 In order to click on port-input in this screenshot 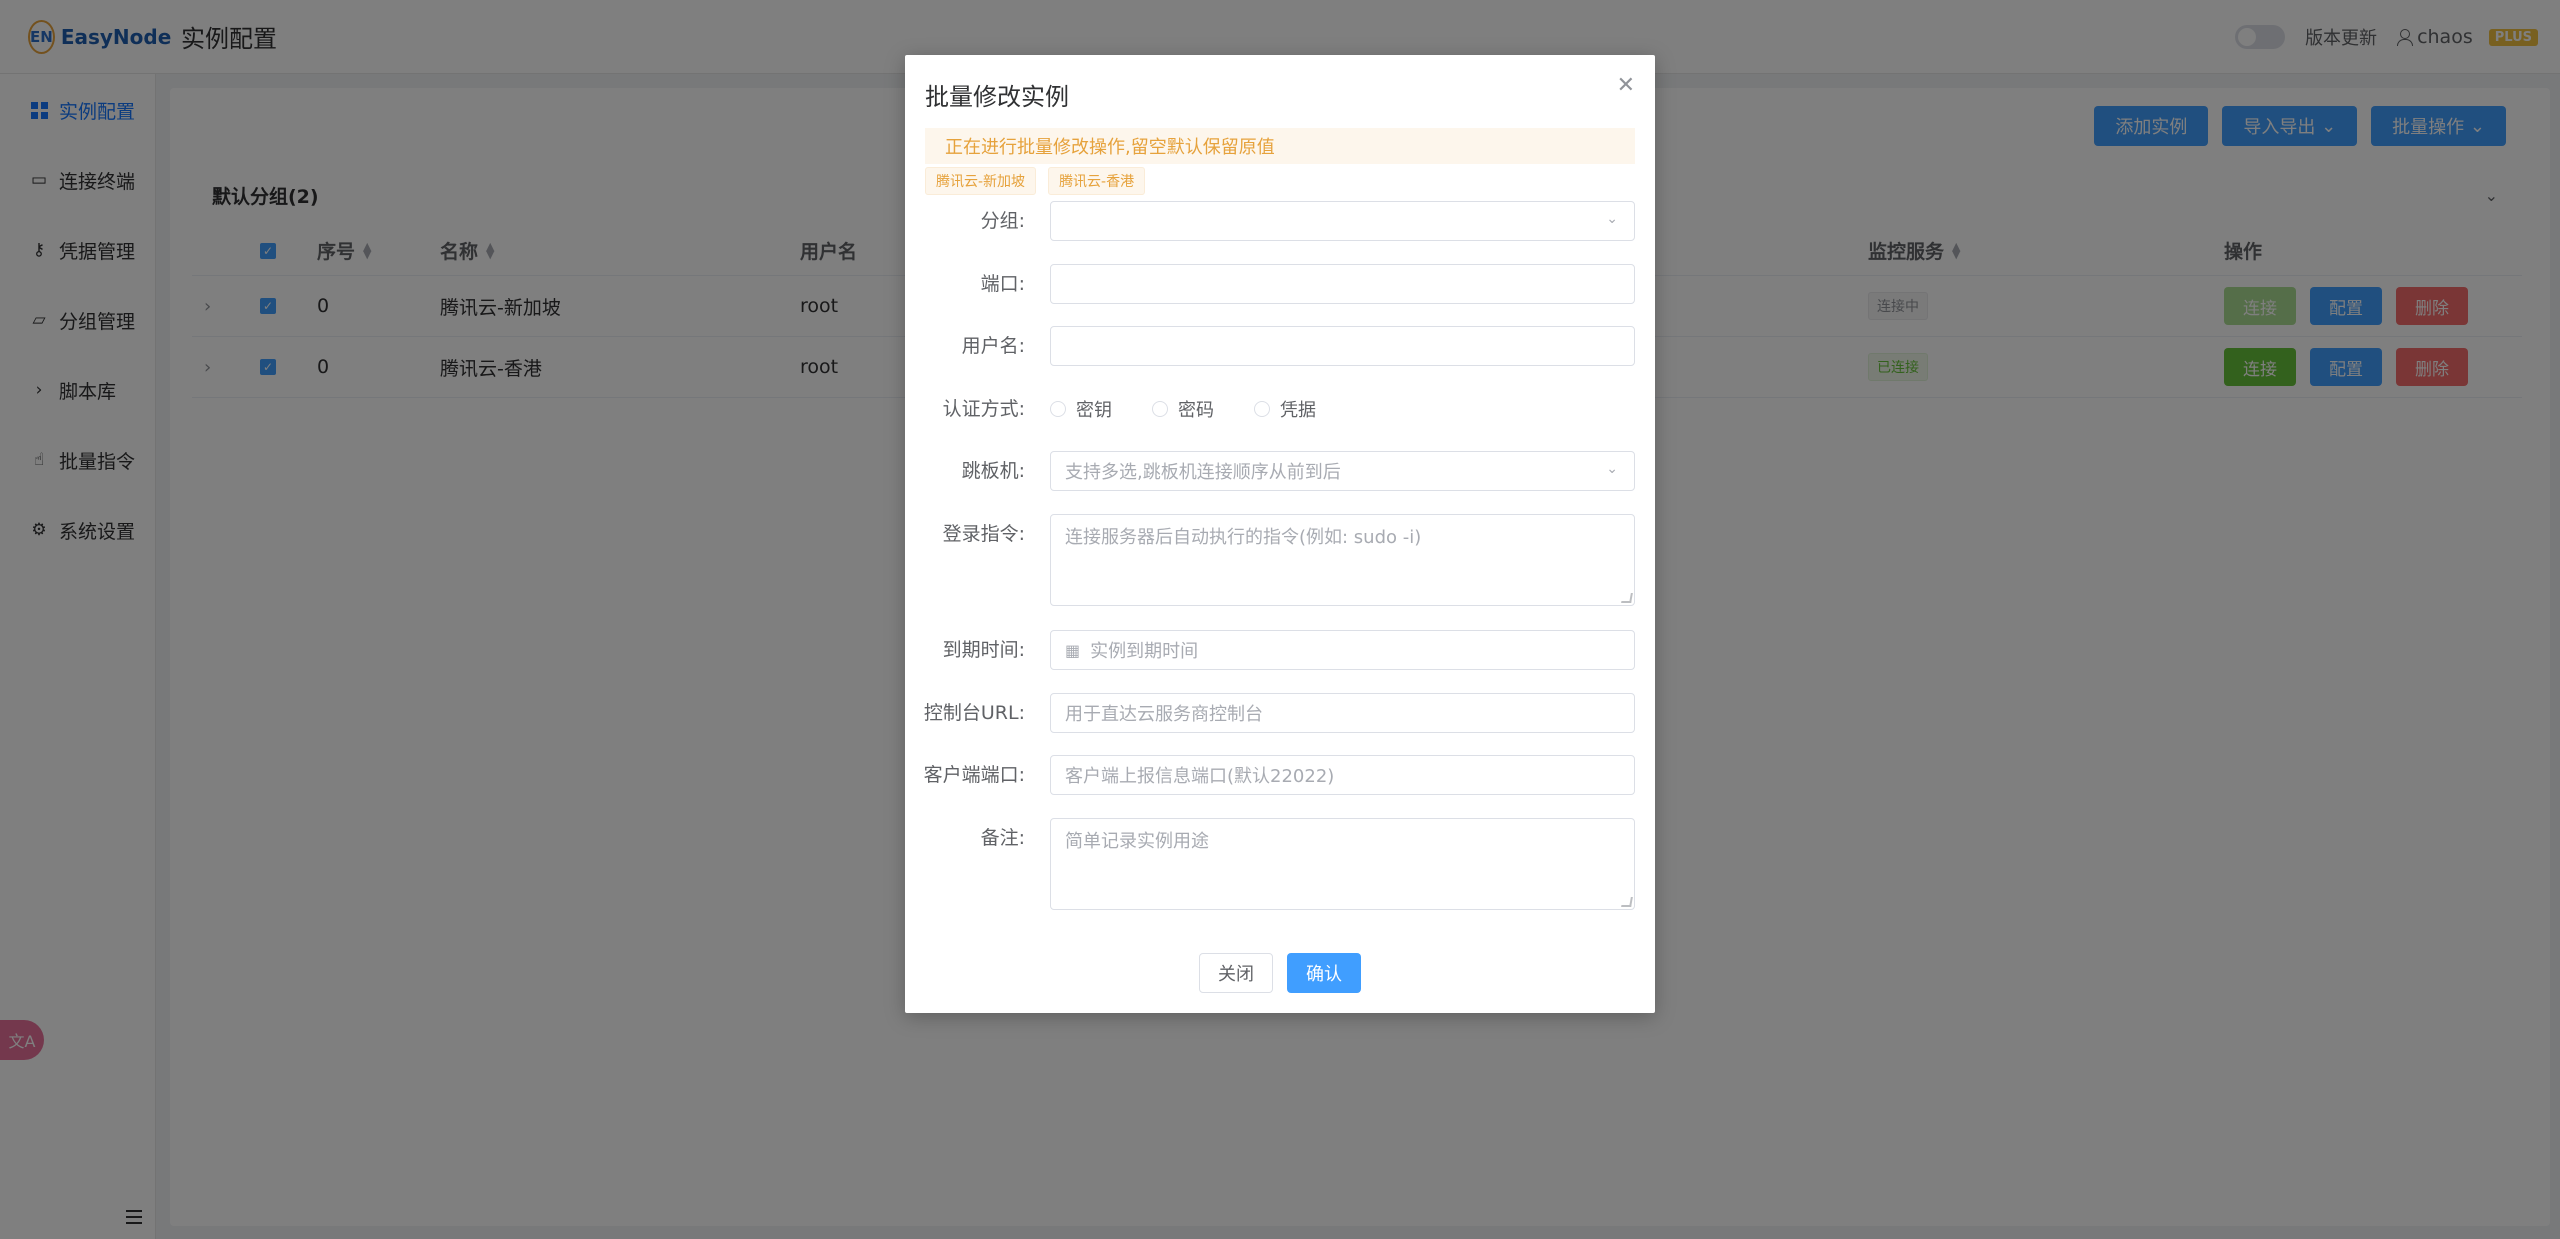, I will do `click(1342, 284)`.